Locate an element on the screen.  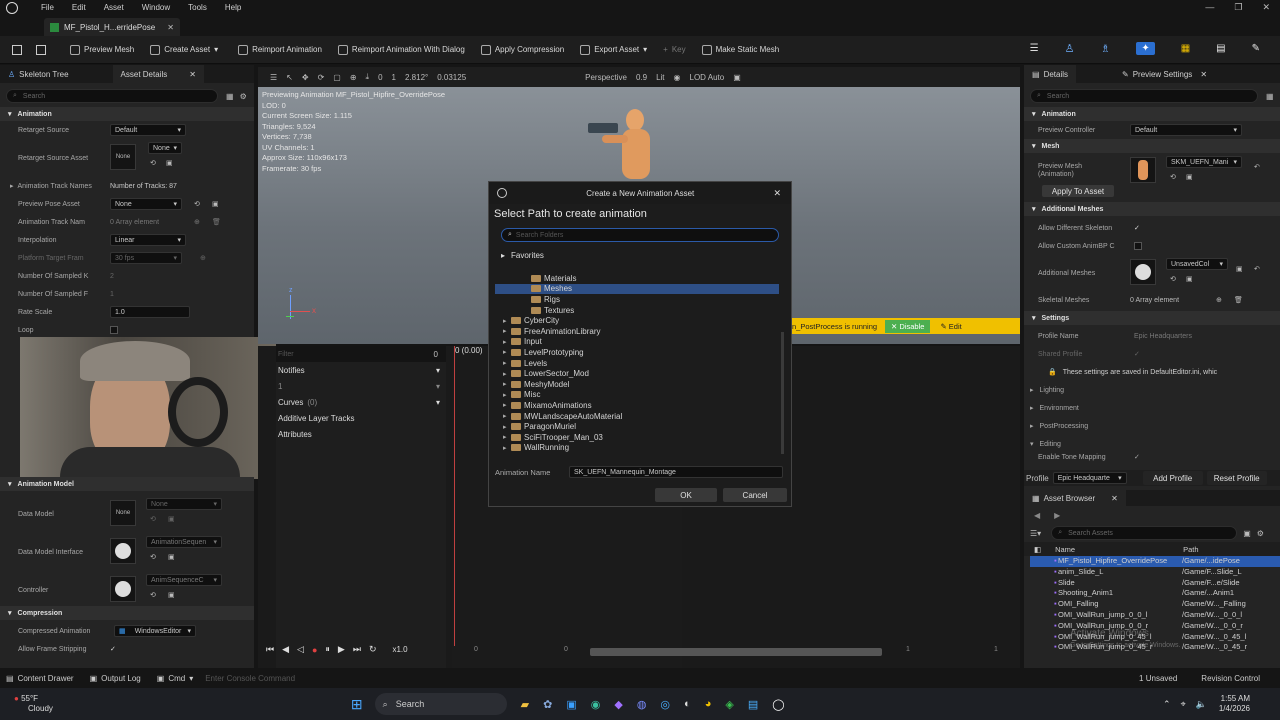
browse-icon: ▣ is located at coordinates (171, 519).